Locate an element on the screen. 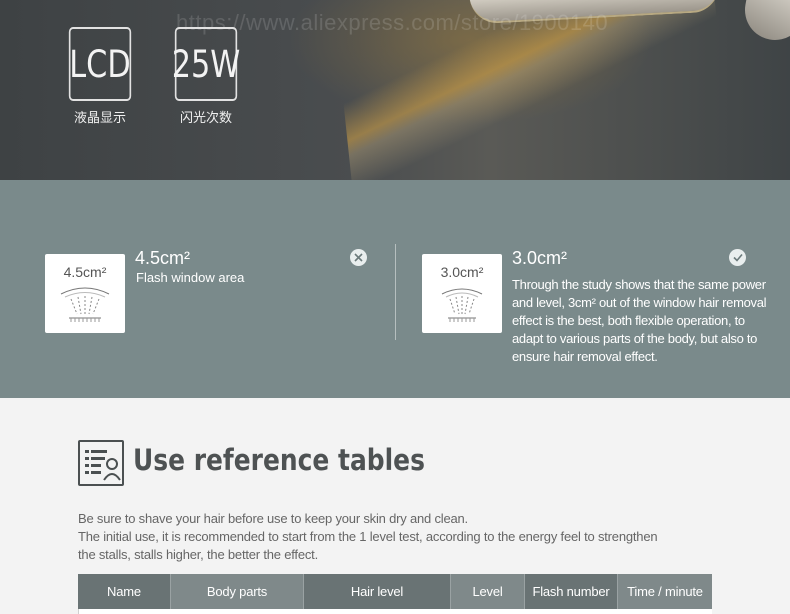  left-feature-title: 4.5cm² is located at coordinates (163, 258).